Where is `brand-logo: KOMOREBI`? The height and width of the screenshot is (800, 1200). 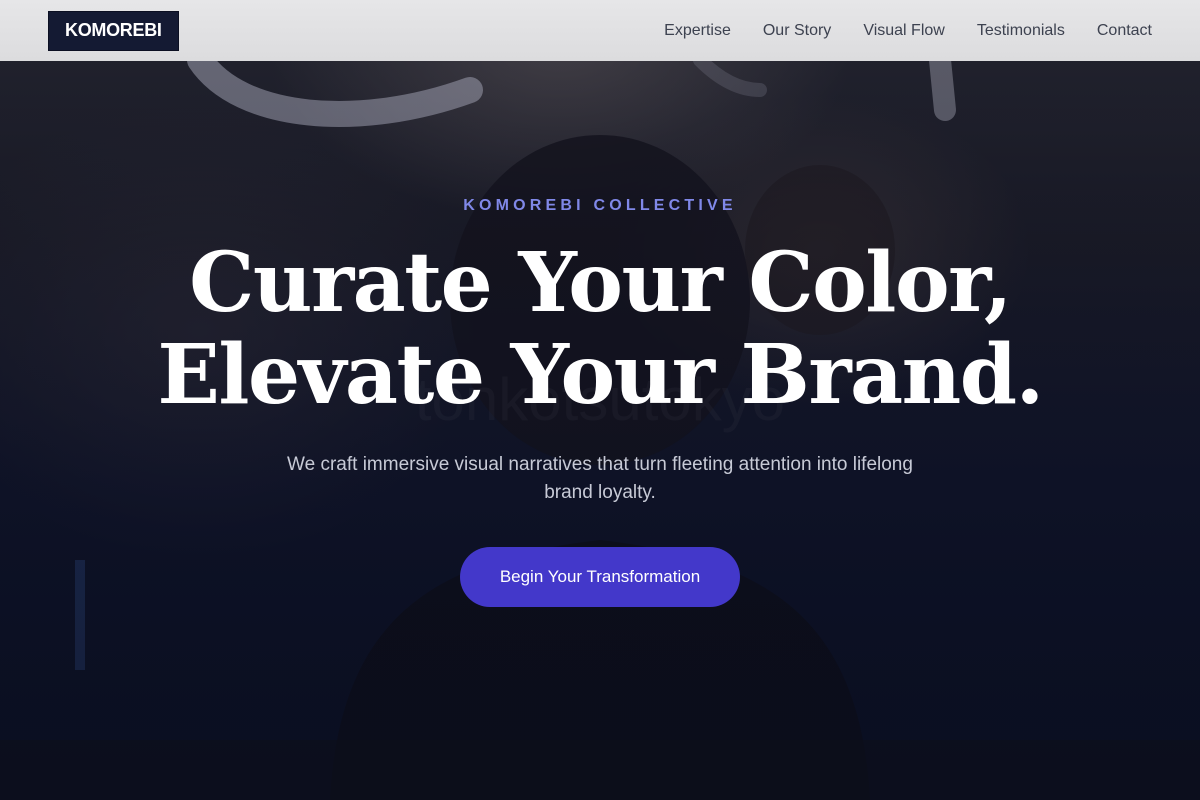 brand-logo: KOMOREBI is located at coordinates (113, 30).